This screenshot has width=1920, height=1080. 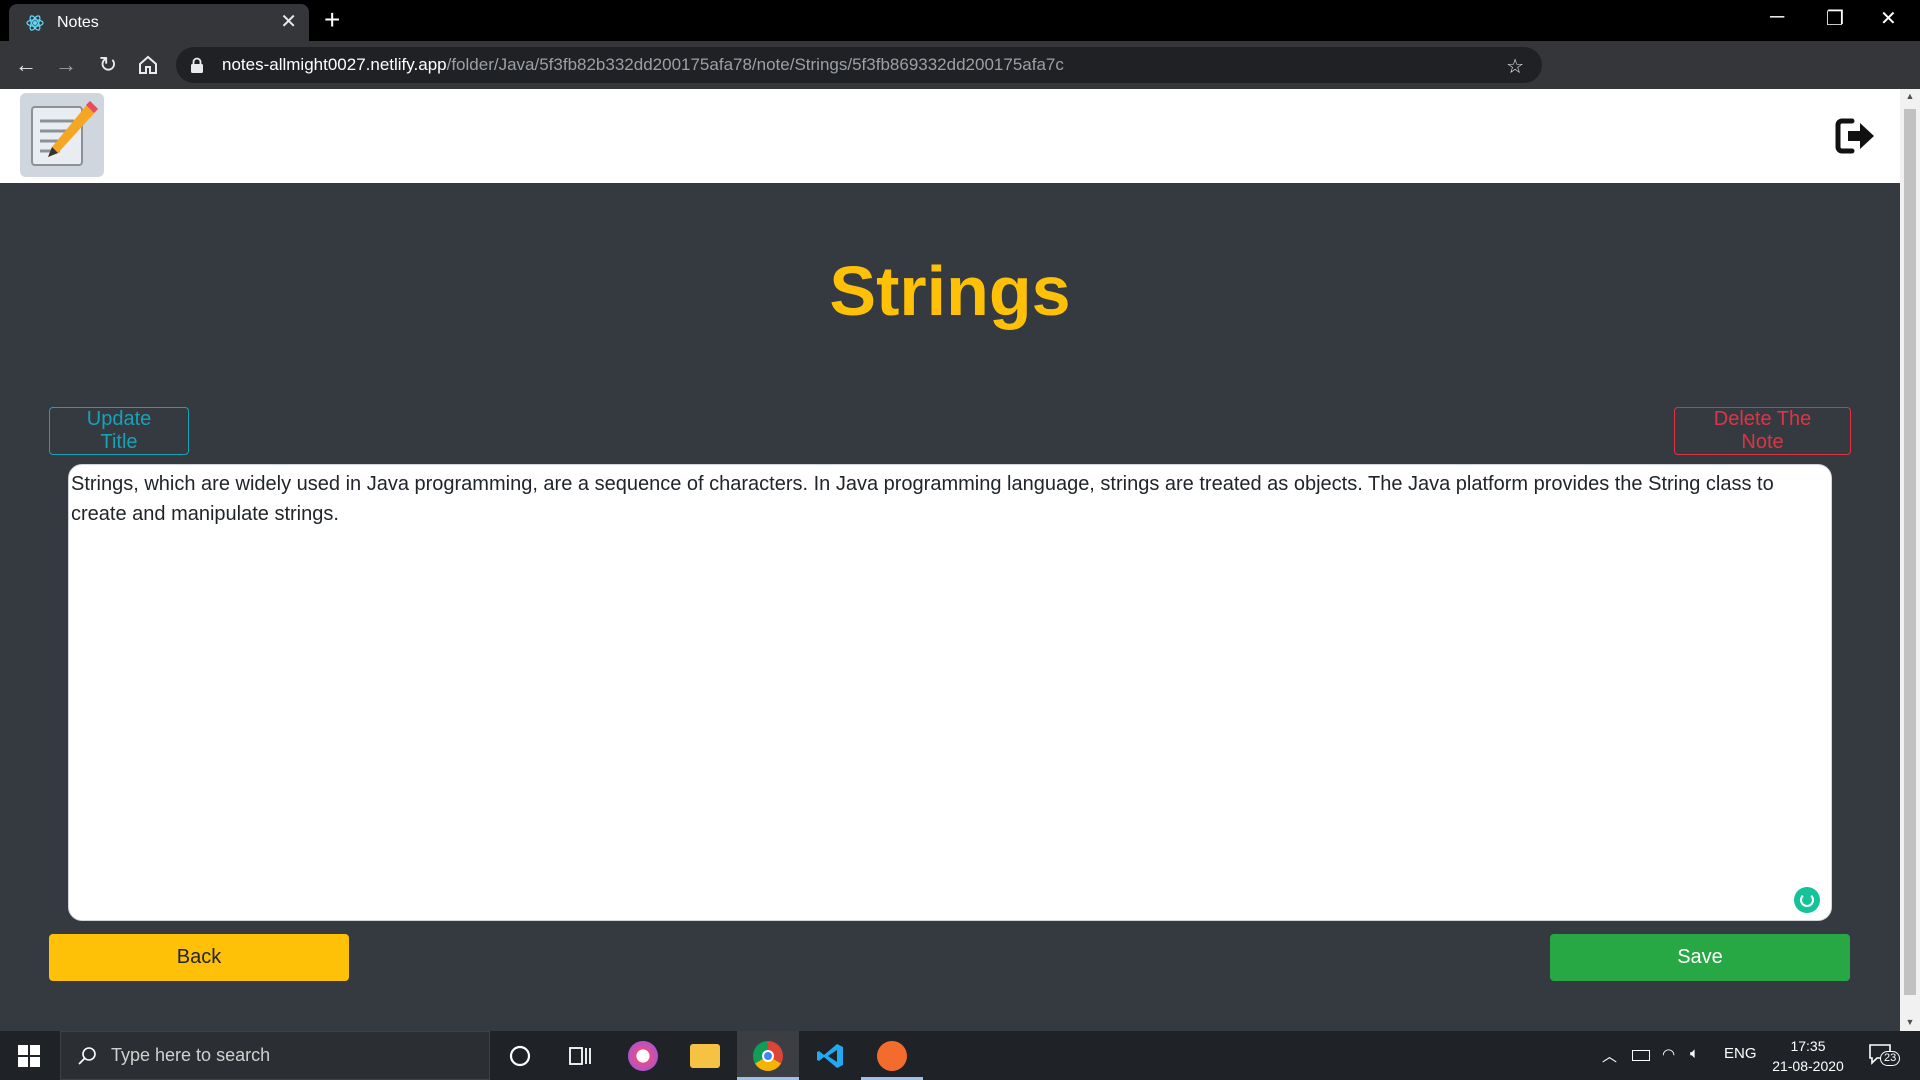 I want to click on url-host: notes-allmight0027.netlify.app, so click(x=334, y=64).